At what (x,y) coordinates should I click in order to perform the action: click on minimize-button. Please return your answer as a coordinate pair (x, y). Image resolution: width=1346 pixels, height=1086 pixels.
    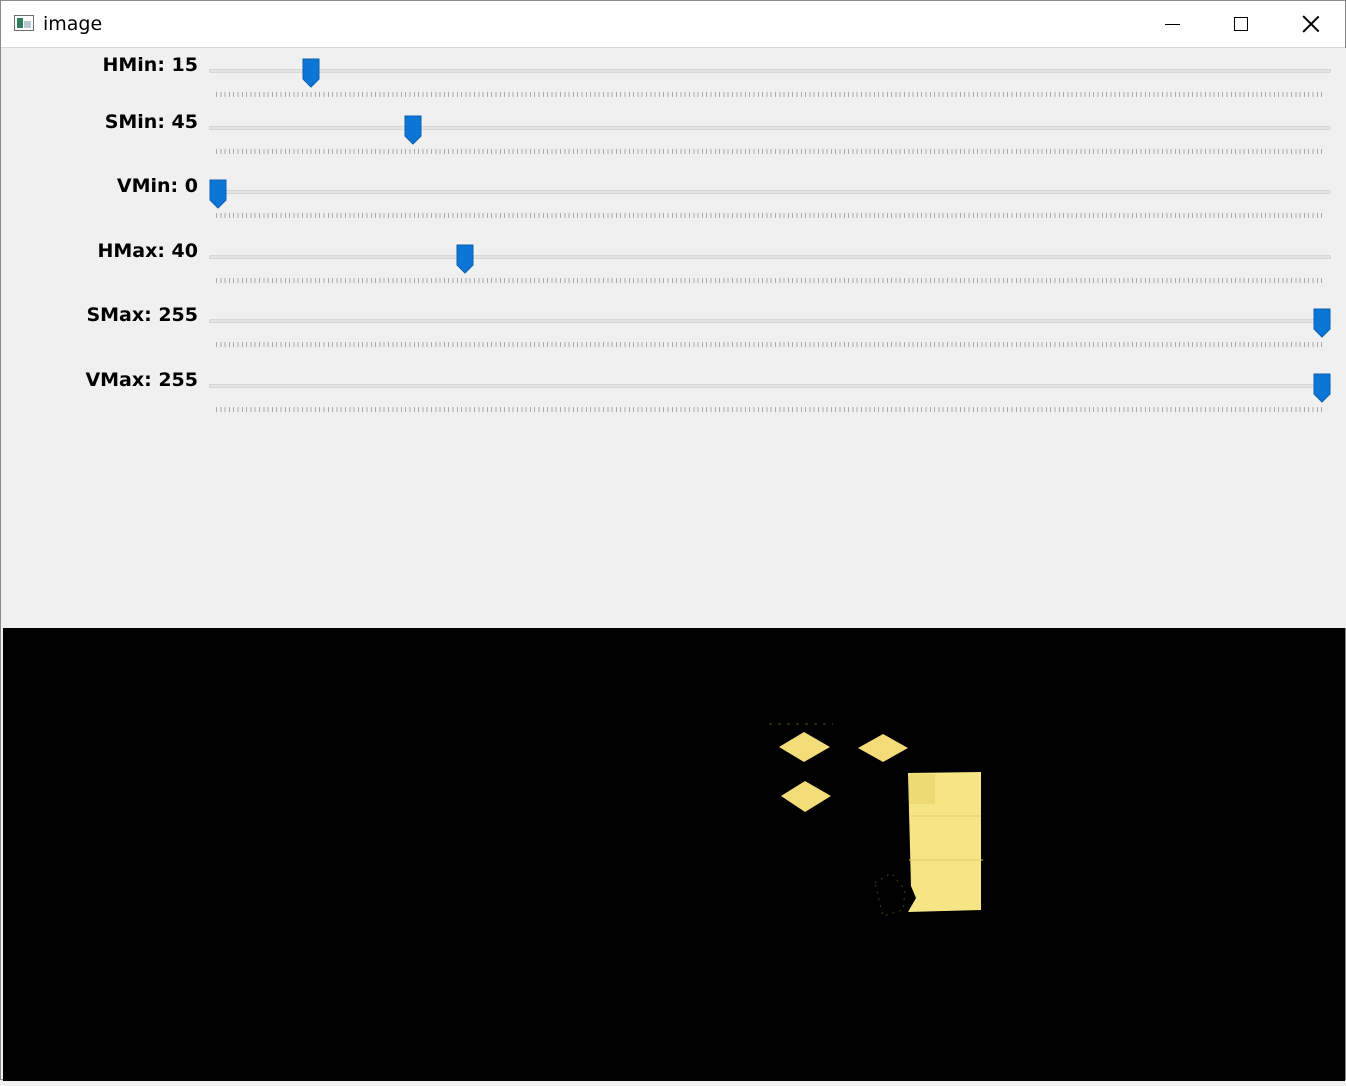
    Looking at the image, I should click on (1172, 24).